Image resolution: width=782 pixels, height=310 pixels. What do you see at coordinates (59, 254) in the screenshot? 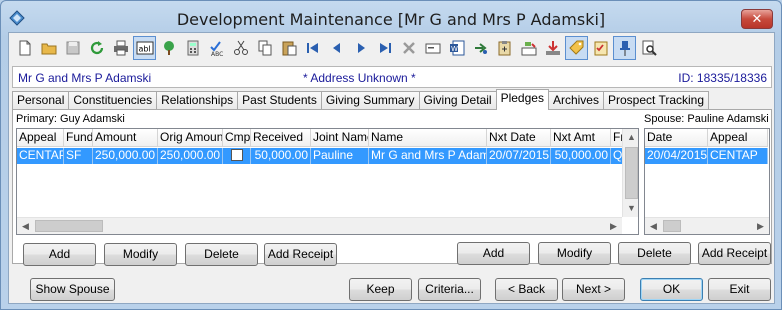
I see `primary-add-button: Add` at bounding box center [59, 254].